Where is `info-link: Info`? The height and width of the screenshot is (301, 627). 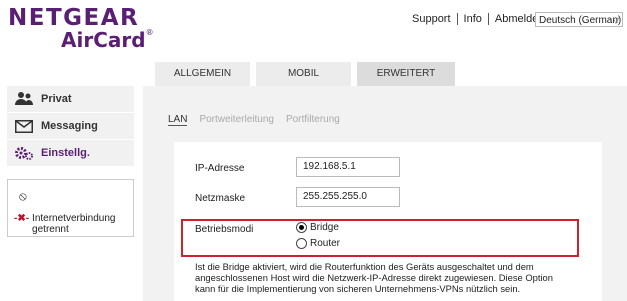 info-link: Info is located at coordinates (473, 19).